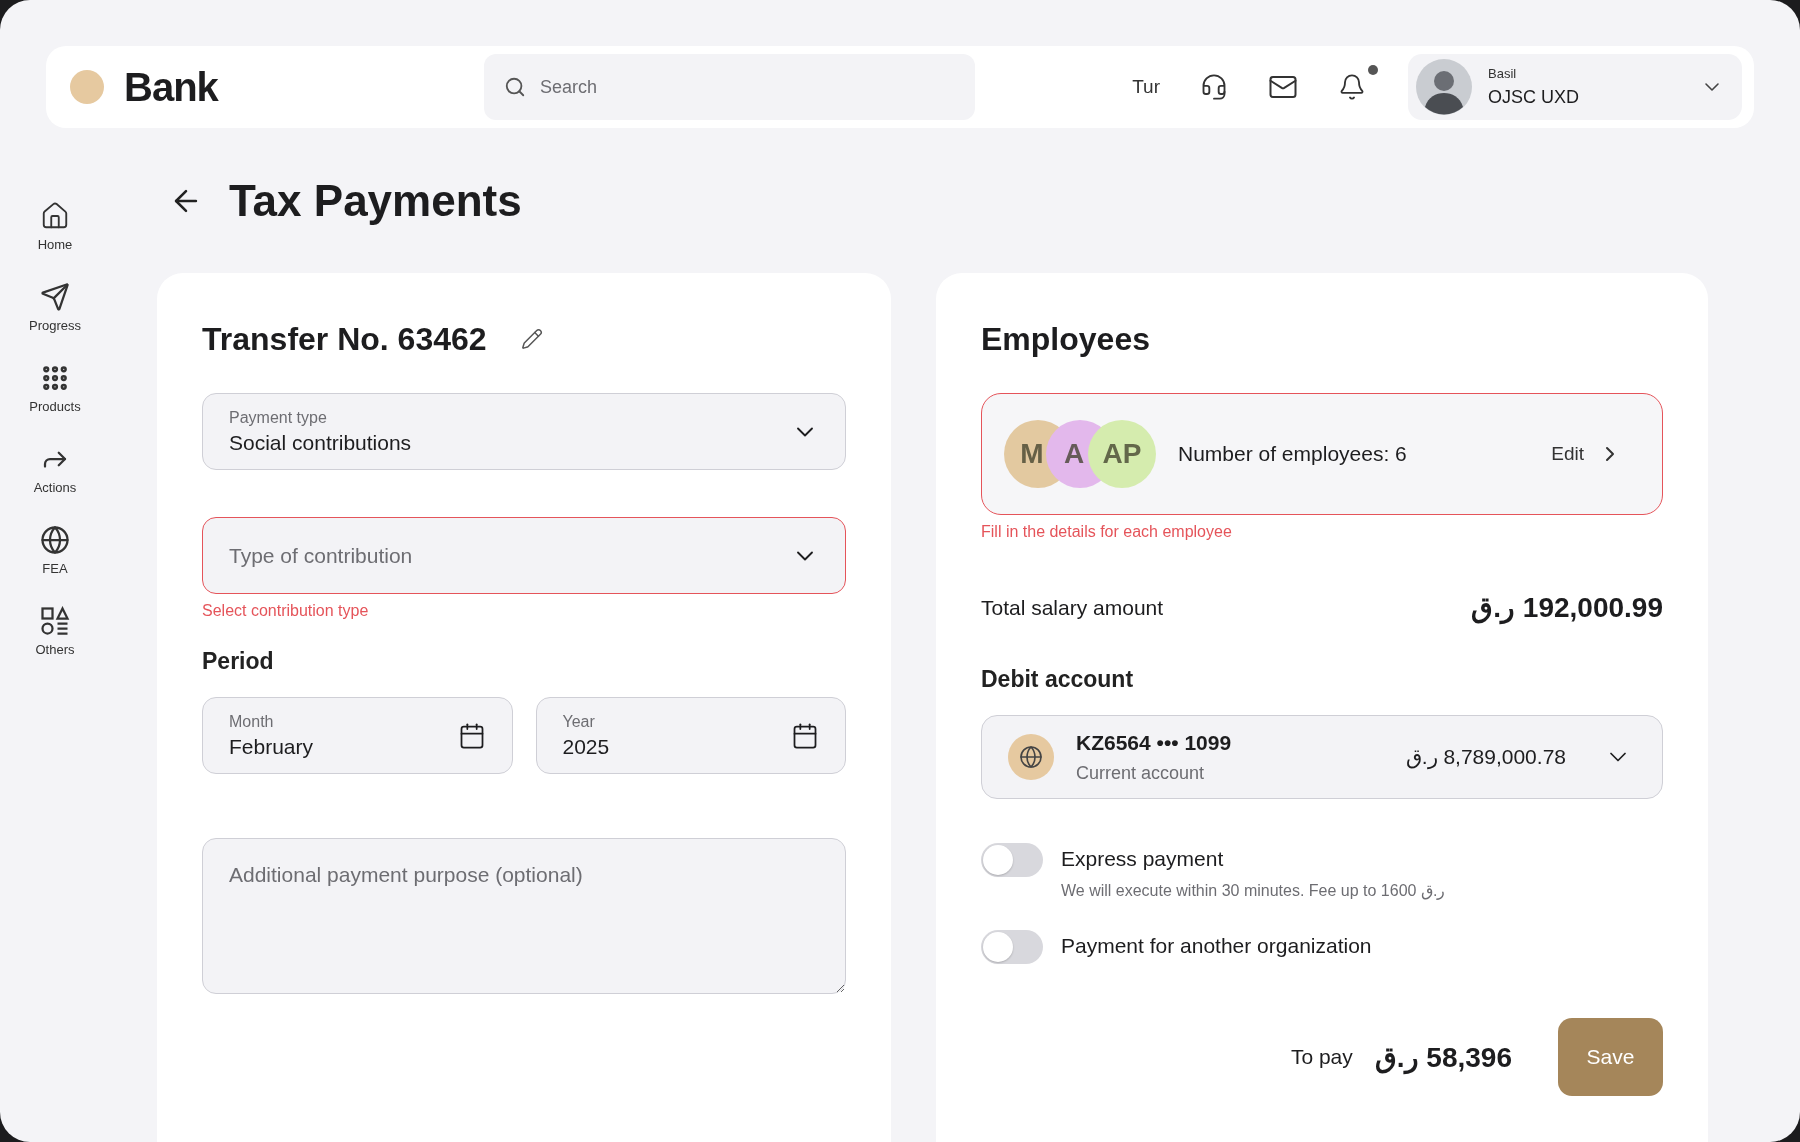  What do you see at coordinates (1072, 607) in the screenshot?
I see `total-label: Total salary amount` at bounding box center [1072, 607].